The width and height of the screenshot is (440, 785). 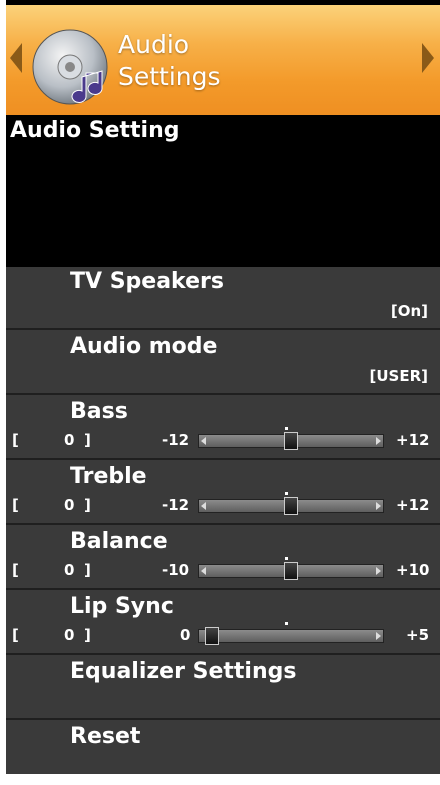 I want to click on treble-max: +12, so click(x=413, y=505).